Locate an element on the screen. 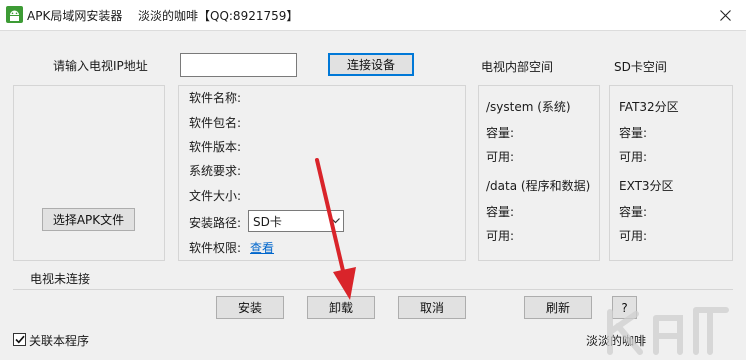  field-version: 软件版本: is located at coordinates (215, 147).